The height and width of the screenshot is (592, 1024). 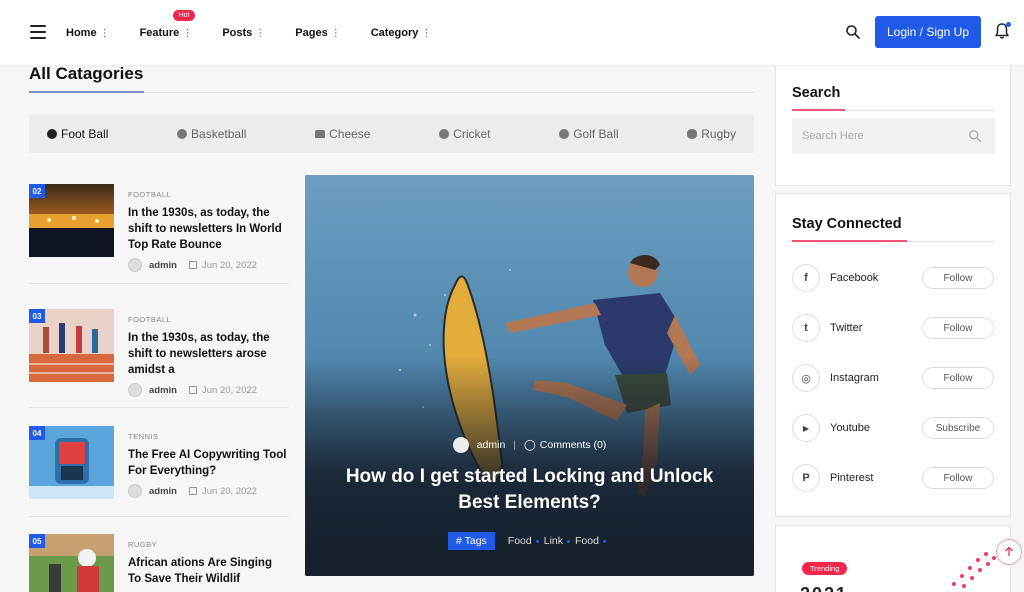 What do you see at coordinates (893, 428) in the screenshot?
I see `social-row-youtube: ▶ Youtube Subscribe` at bounding box center [893, 428].